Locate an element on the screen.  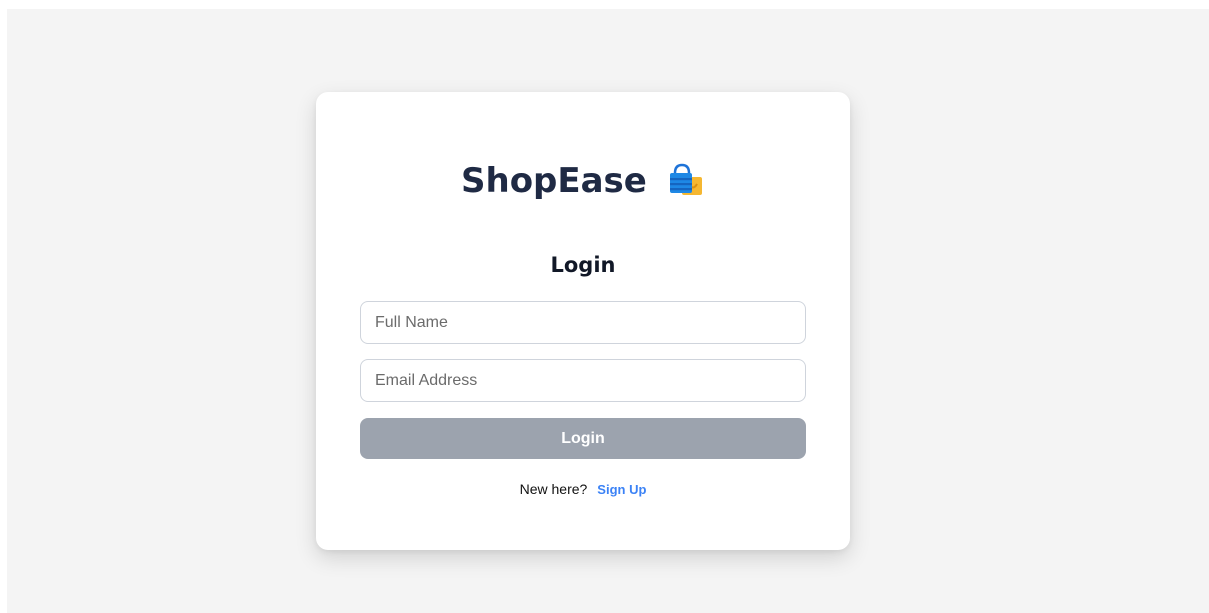
brand-title: ShopEase is located at coordinates (554, 181).